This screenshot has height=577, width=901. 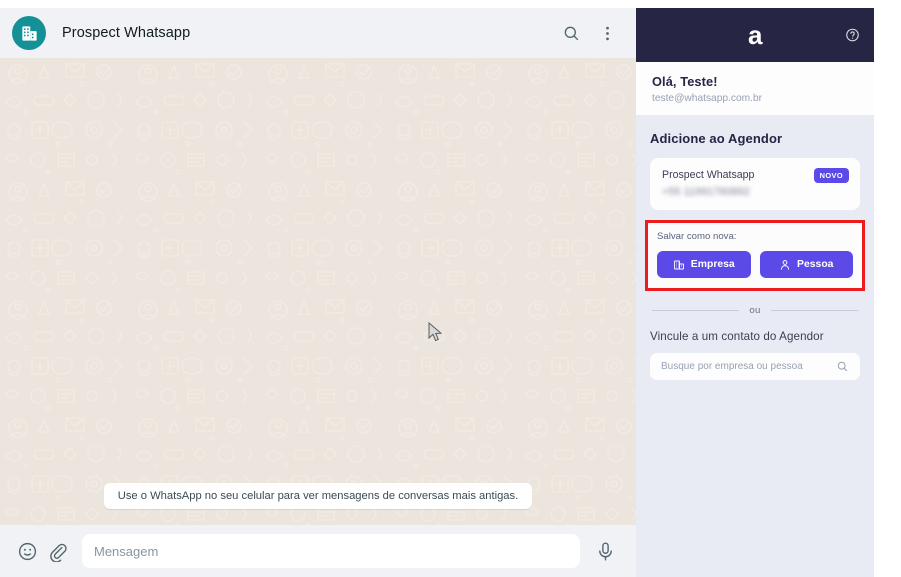 I want to click on contact-search-placeholder: Busque por empresa ou pessoa, so click(x=732, y=366).